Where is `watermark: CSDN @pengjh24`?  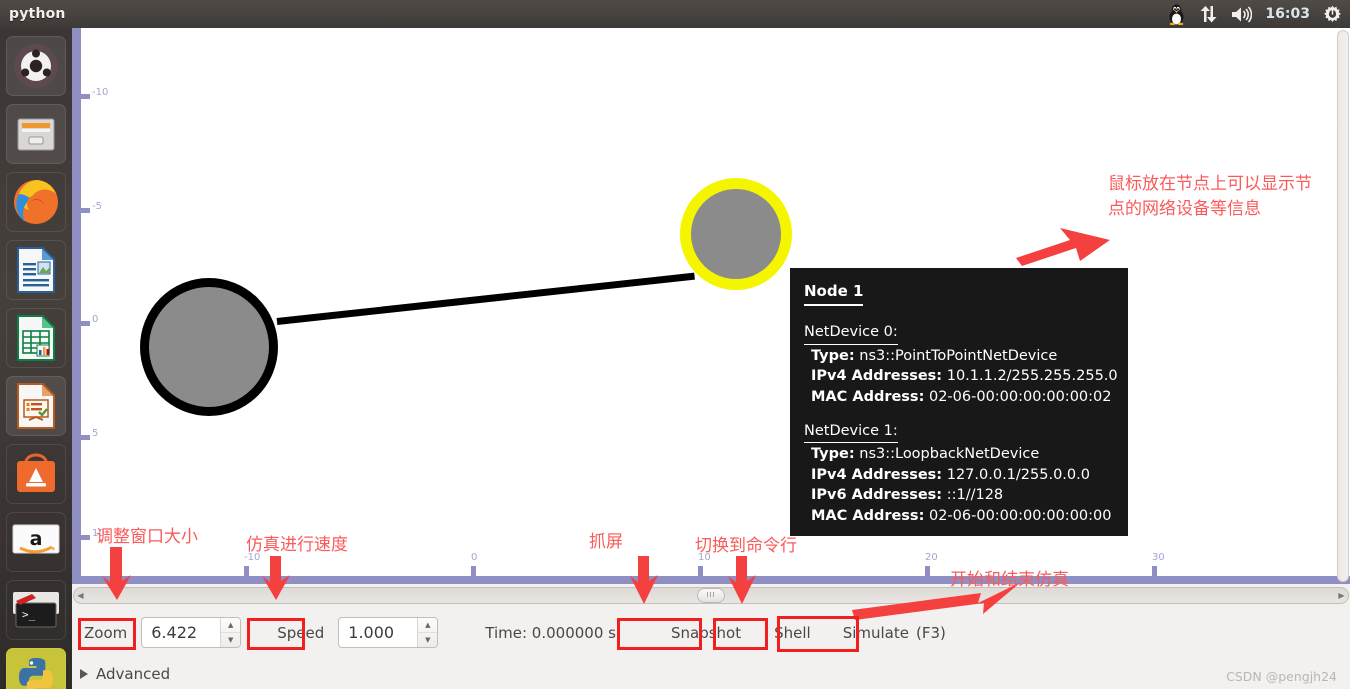 watermark: CSDN @pengjh24 is located at coordinates (1281, 676).